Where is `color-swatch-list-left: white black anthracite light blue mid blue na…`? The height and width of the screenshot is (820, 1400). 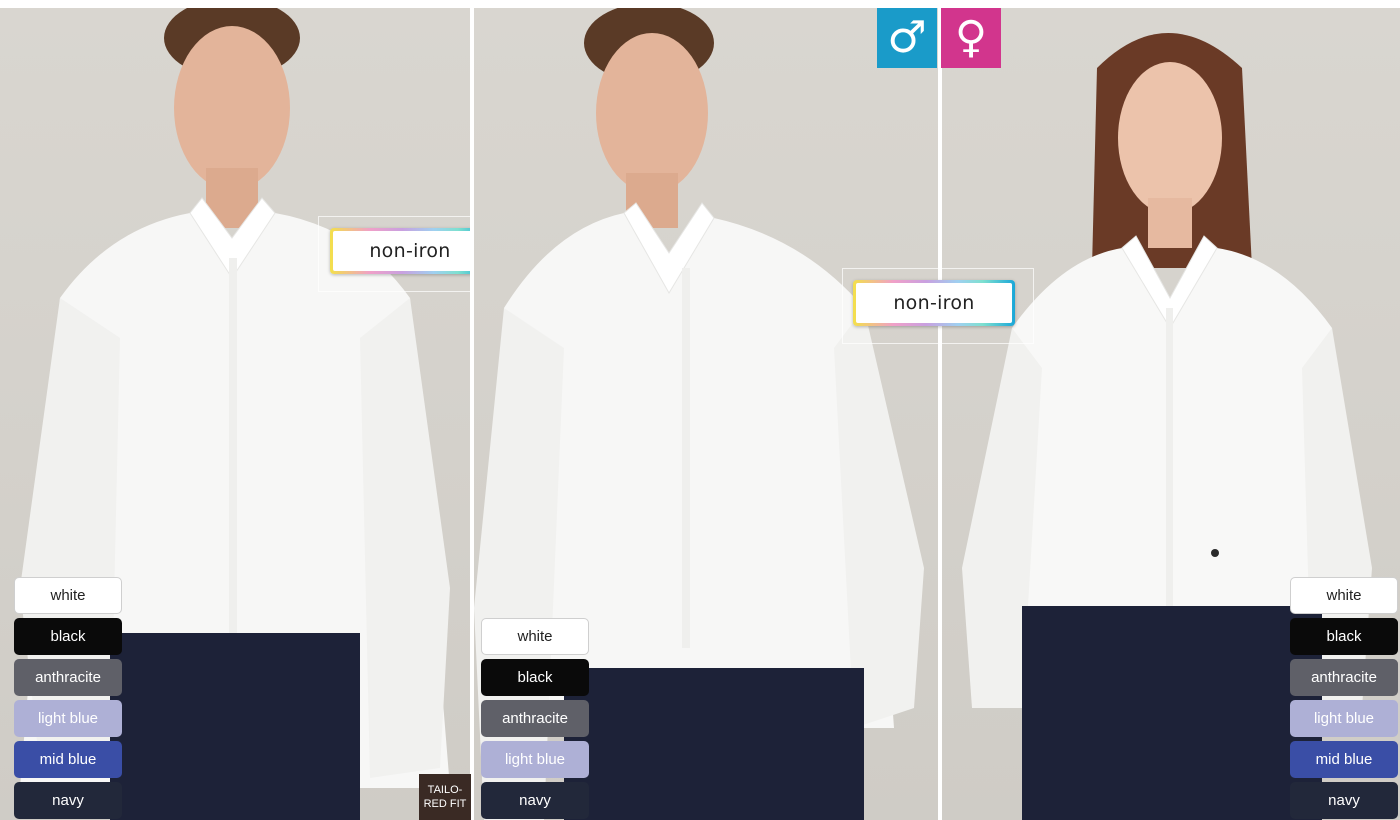
color-swatch-list-left: white black anthracite light blue mid blue na… is located at coordinates (68, 698).